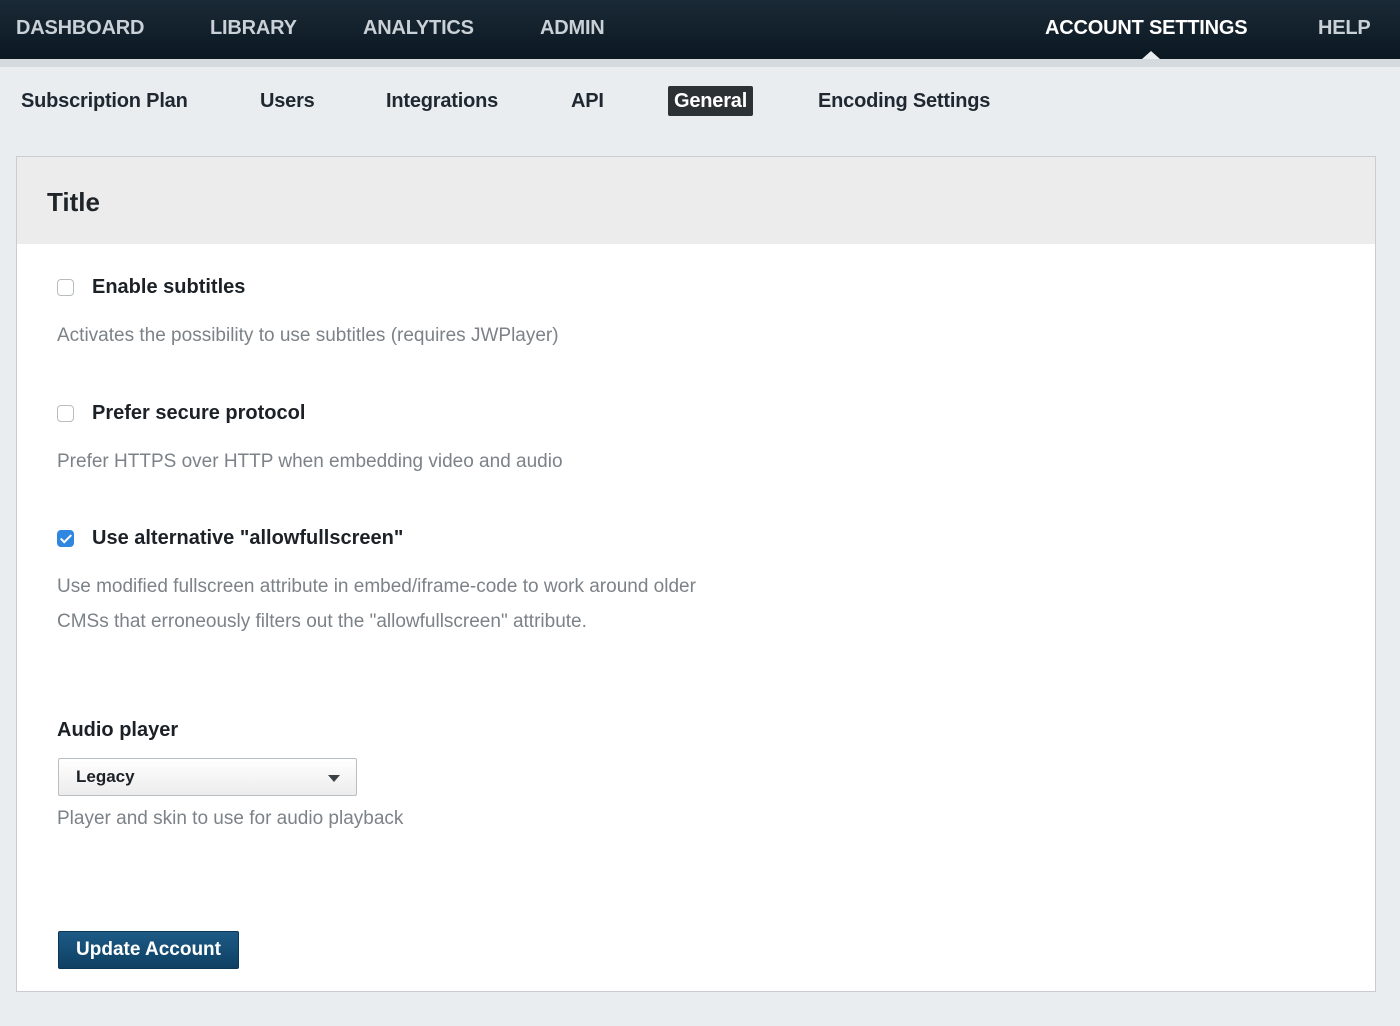 The image size is (1400, 1026). I want to click on audio-player-label: Audio player, so click(118, 730).